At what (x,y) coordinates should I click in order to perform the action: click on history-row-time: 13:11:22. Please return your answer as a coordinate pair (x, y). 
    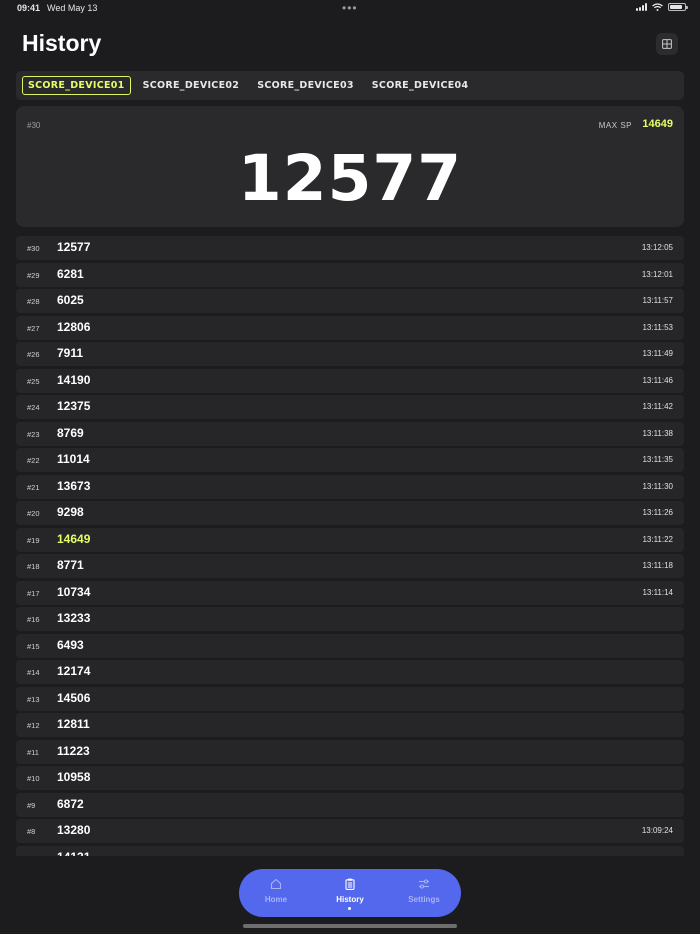
    Looking at the image, I should click on (657, 539).